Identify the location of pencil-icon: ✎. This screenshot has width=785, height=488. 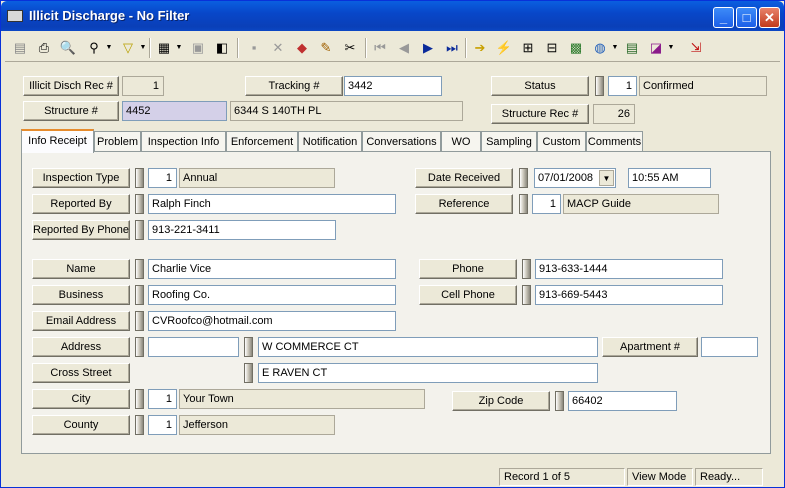
(326, 48).